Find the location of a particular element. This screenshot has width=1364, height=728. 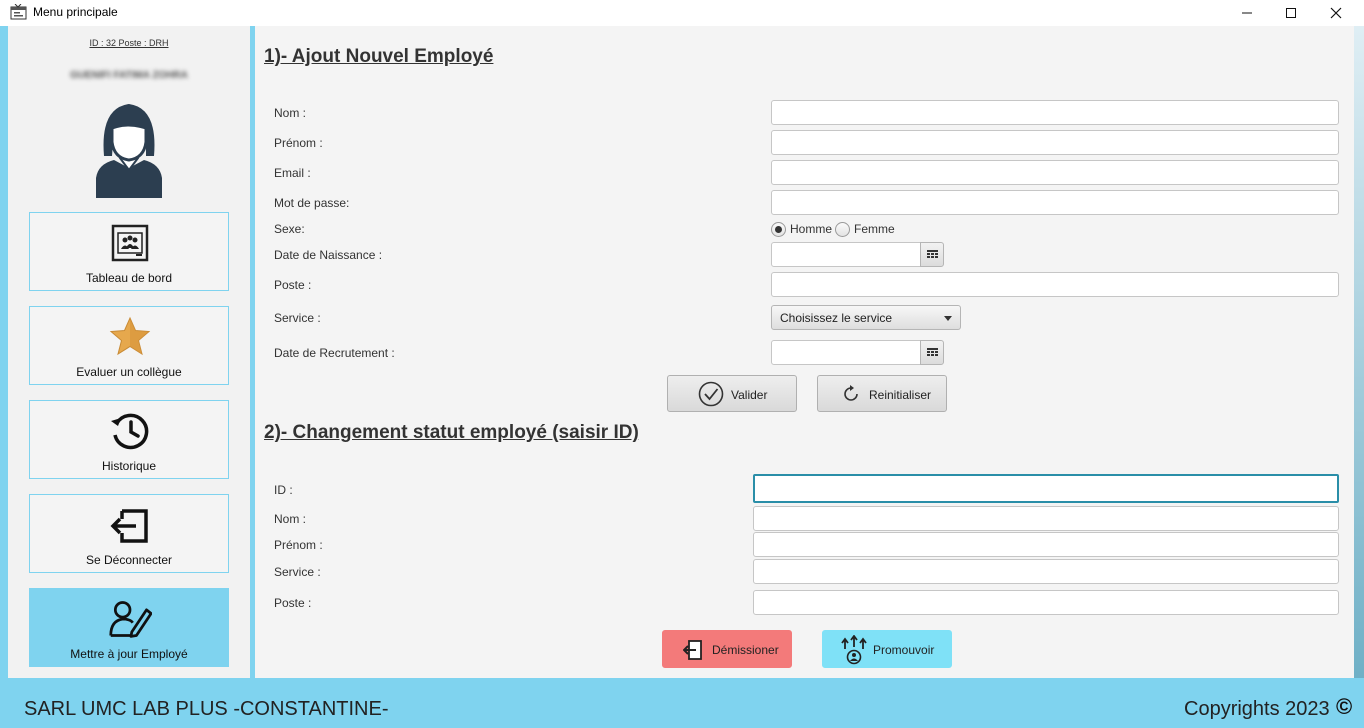

minimize-button is located at coordinates (1247, 13).